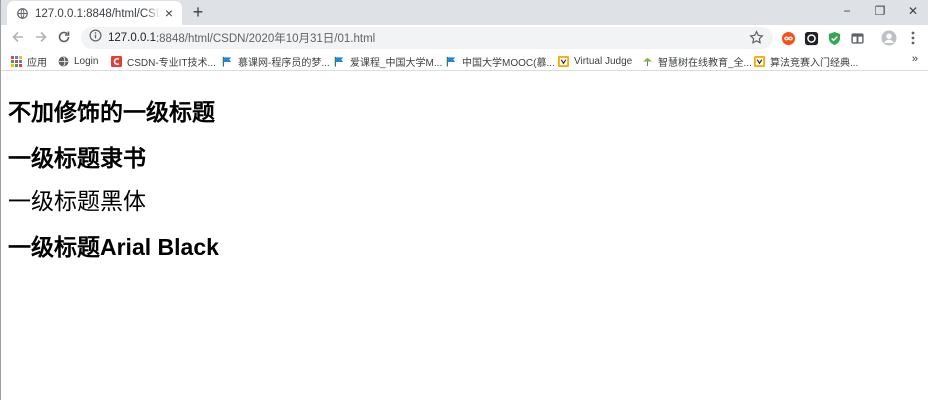 This screenshot has height=400, width=928. What do you see at coordinates (915, 59) in the screenshot?
I see `bookmarks-overflow-button: »` at bounding box center [915, 59].